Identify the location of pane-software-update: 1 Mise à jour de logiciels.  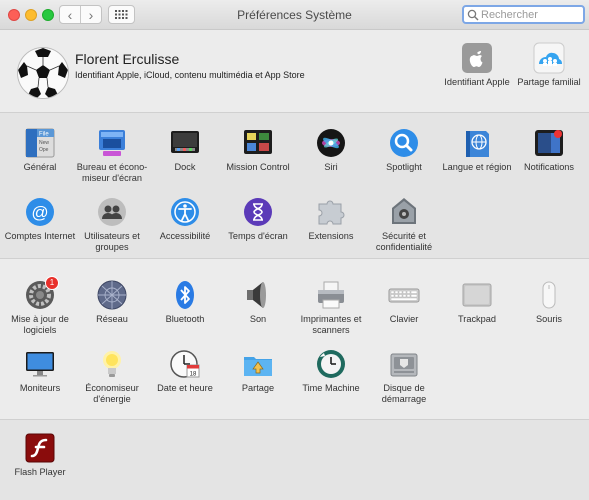
(40, 306).